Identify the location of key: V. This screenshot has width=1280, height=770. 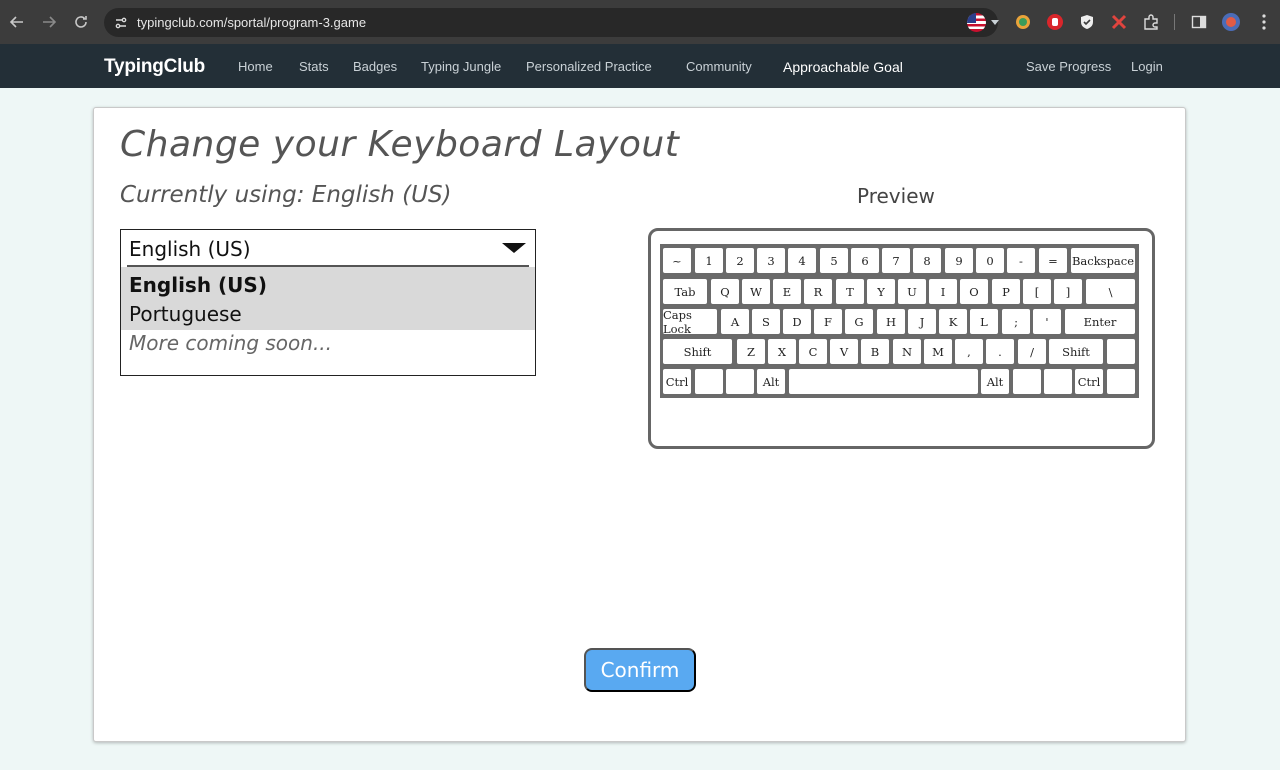
(844, 351).